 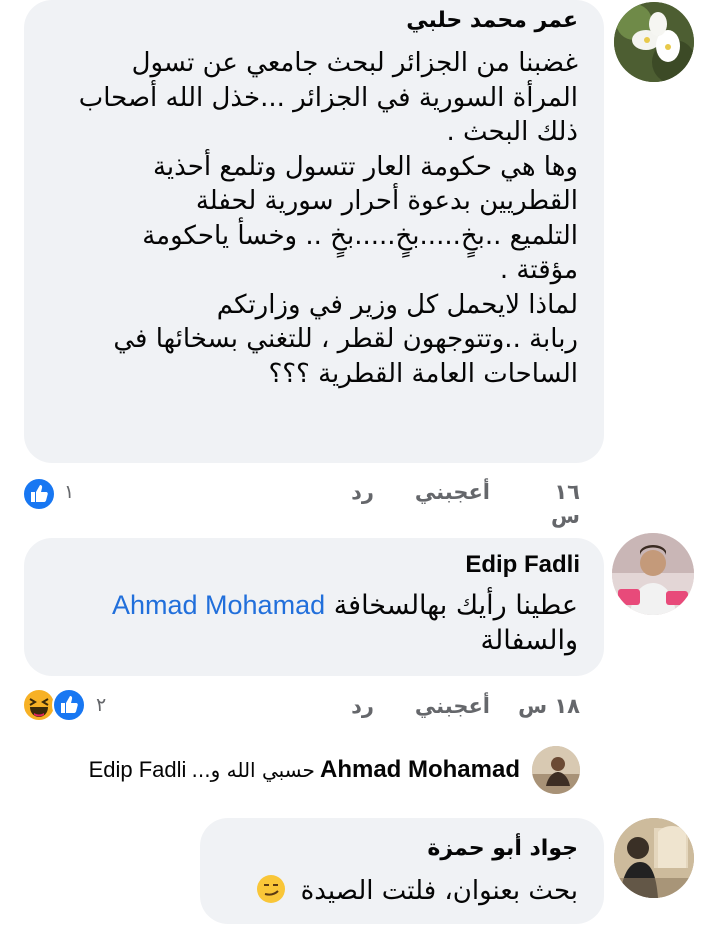 What do you see at coordinates (365, 166) in the screenshot?
I see `comment-line: وها هي حكومة العار تتسول وتلمع أحذية` at bounding box center [365, 166].